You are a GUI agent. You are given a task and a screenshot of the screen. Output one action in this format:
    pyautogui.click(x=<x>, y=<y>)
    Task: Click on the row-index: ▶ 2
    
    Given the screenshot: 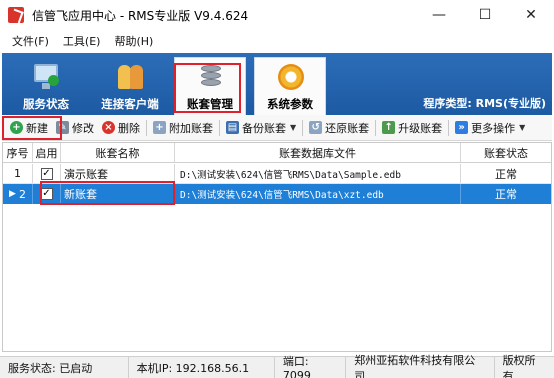 What is the action you would take?
    pyautogui.click(x=18, y=194)
    